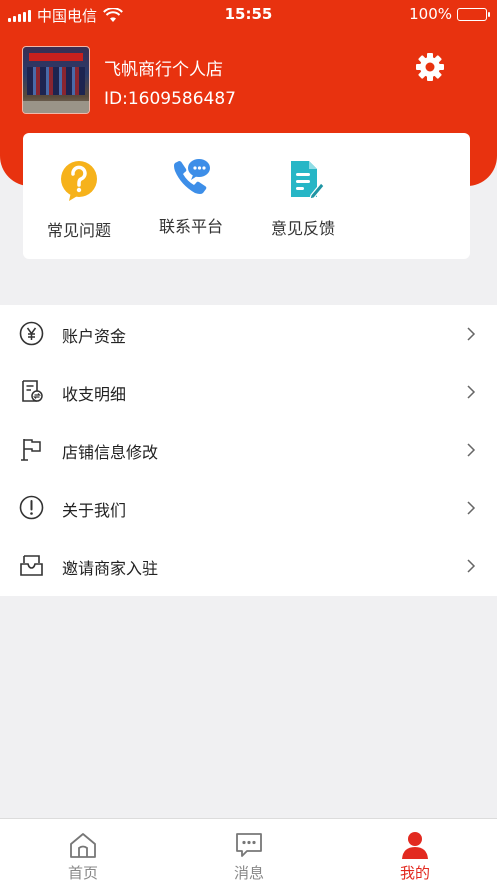 Image resolution: width=497 pixels, height=884 pixels. Describe the element at coordinates (94, 510) in the screenshot. I see `menu-item-label: 关于我们` at that location.